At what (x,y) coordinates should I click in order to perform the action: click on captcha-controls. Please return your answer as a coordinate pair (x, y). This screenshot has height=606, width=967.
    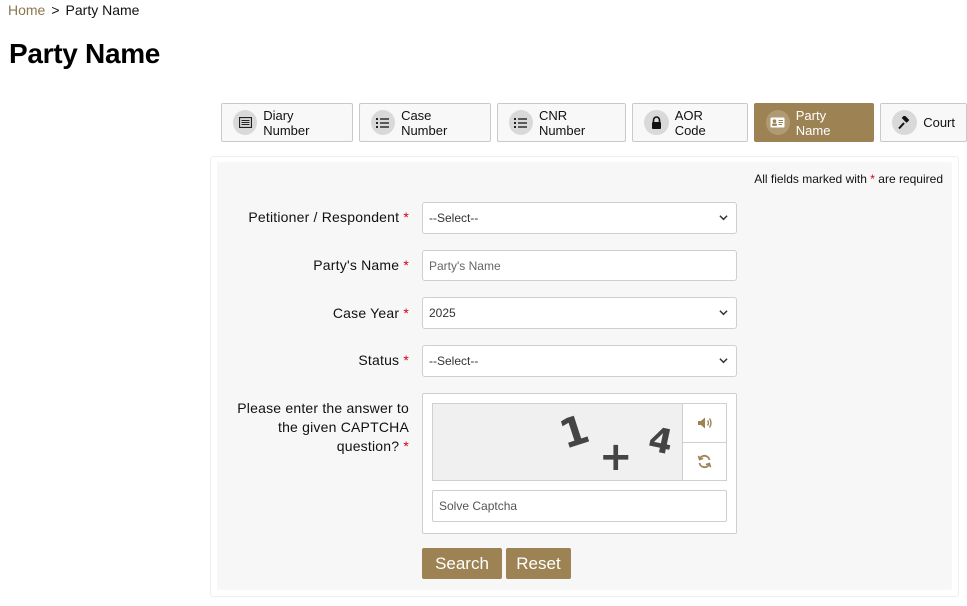
    Looking at the image, I should click on (704, 442).